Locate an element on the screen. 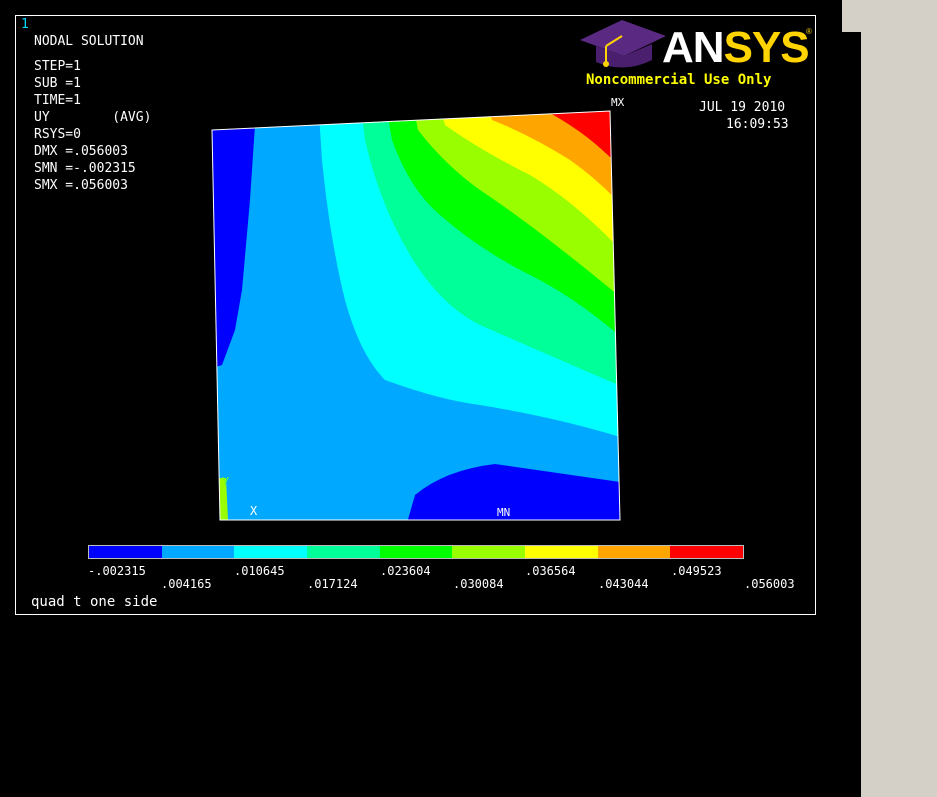  legend-label: -.002315 is located at coordinates (117, 571).